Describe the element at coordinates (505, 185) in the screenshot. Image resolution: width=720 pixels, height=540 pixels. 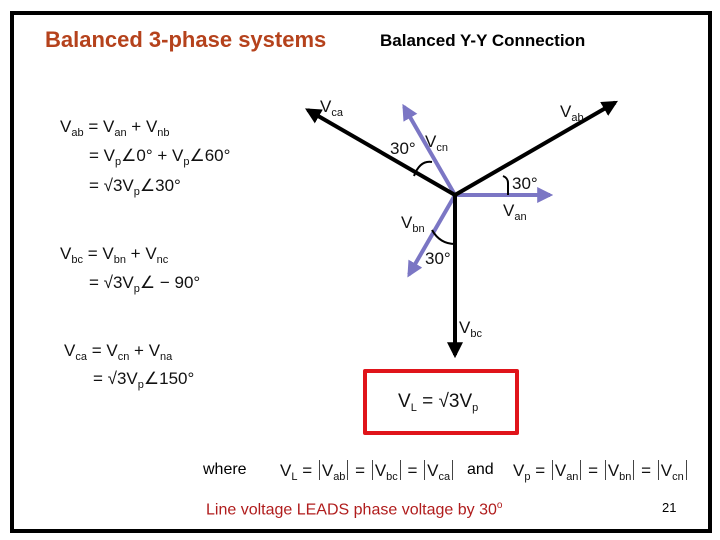
I see `angle-arc-van-vab` at that location.